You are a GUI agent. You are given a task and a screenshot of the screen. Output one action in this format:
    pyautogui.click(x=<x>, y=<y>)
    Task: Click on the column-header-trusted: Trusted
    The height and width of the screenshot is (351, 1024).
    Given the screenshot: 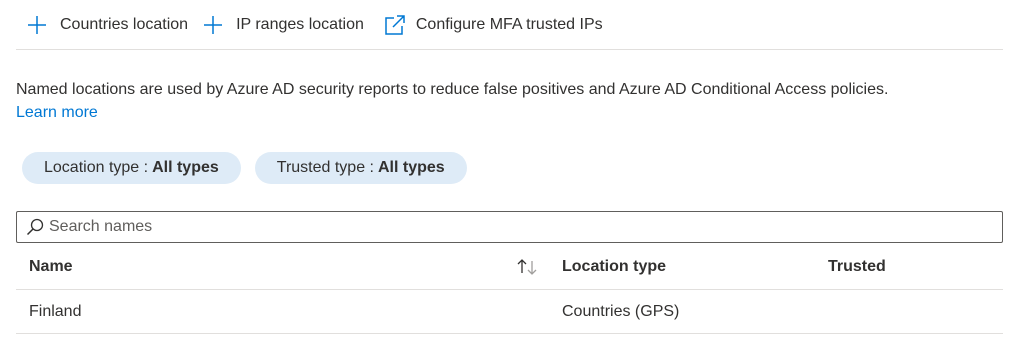 What is the action you would take?
    pyautogui.click(x=909, y=267)
    